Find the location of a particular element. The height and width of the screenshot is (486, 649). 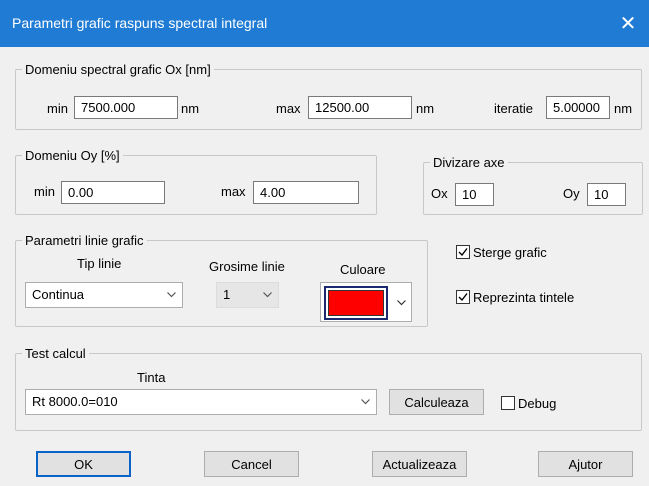

color-label: Culoare is located at coordinates (363, 269).